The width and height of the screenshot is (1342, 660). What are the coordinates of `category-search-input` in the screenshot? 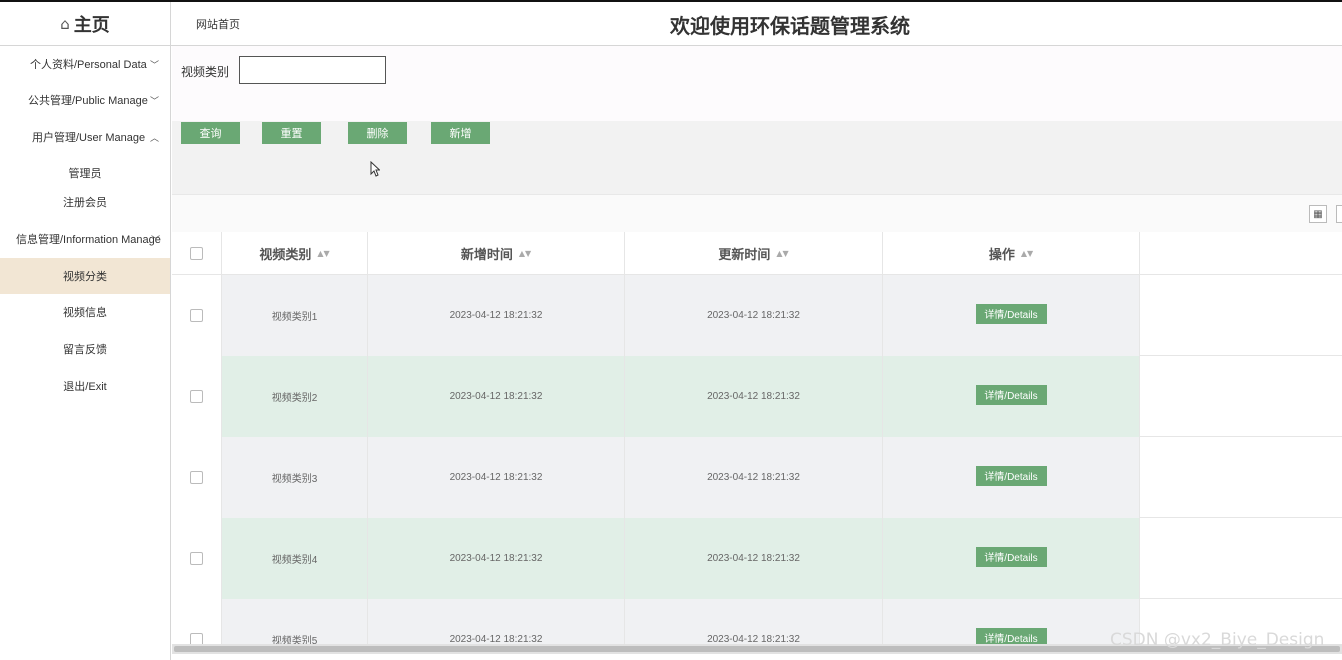 It's located at (312, 70).